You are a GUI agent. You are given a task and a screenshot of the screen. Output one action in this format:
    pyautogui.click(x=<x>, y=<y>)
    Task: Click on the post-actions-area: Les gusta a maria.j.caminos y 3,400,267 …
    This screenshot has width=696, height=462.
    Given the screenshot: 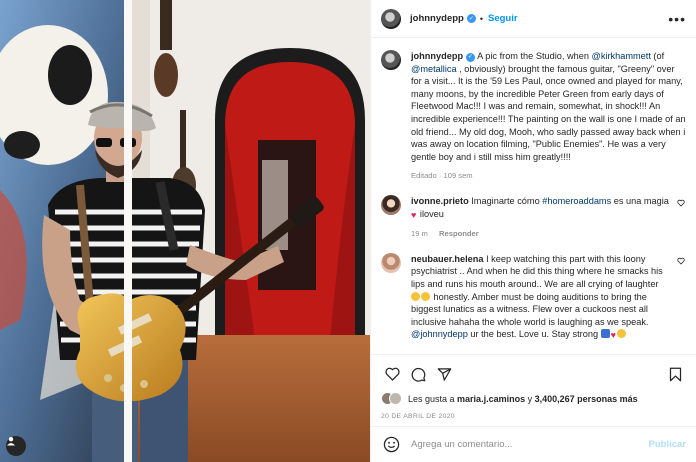 What is the action you would take?
    pyautogui.click(x=533, y=390)
    